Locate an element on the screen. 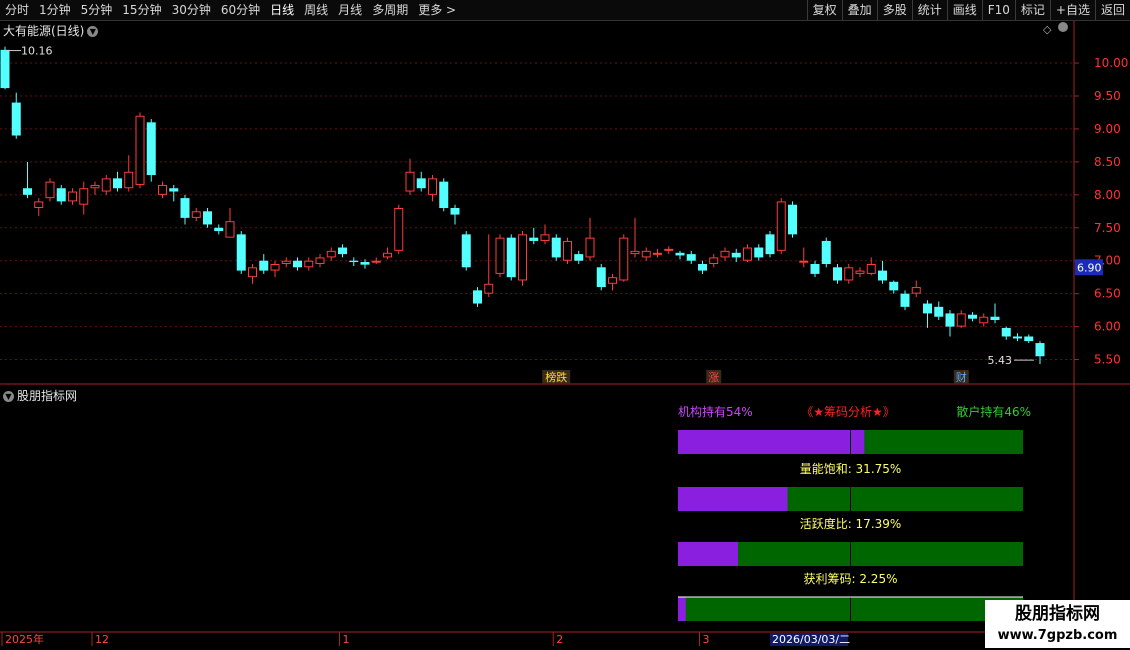 The height and width of the screenshot is (650, 1130). marker-label-2: 财 is located at coordinates (961, 377).